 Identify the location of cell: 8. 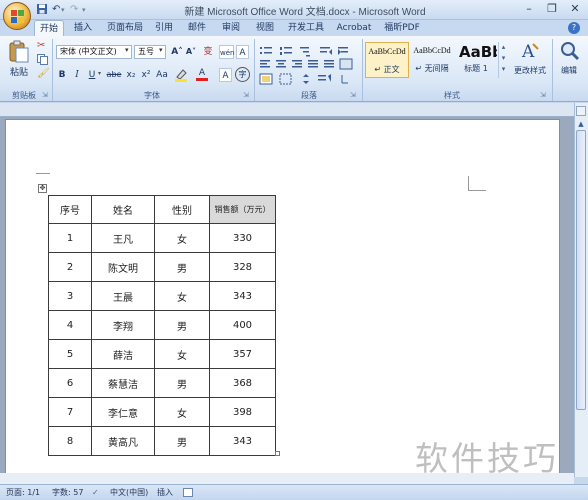
(70, 441).